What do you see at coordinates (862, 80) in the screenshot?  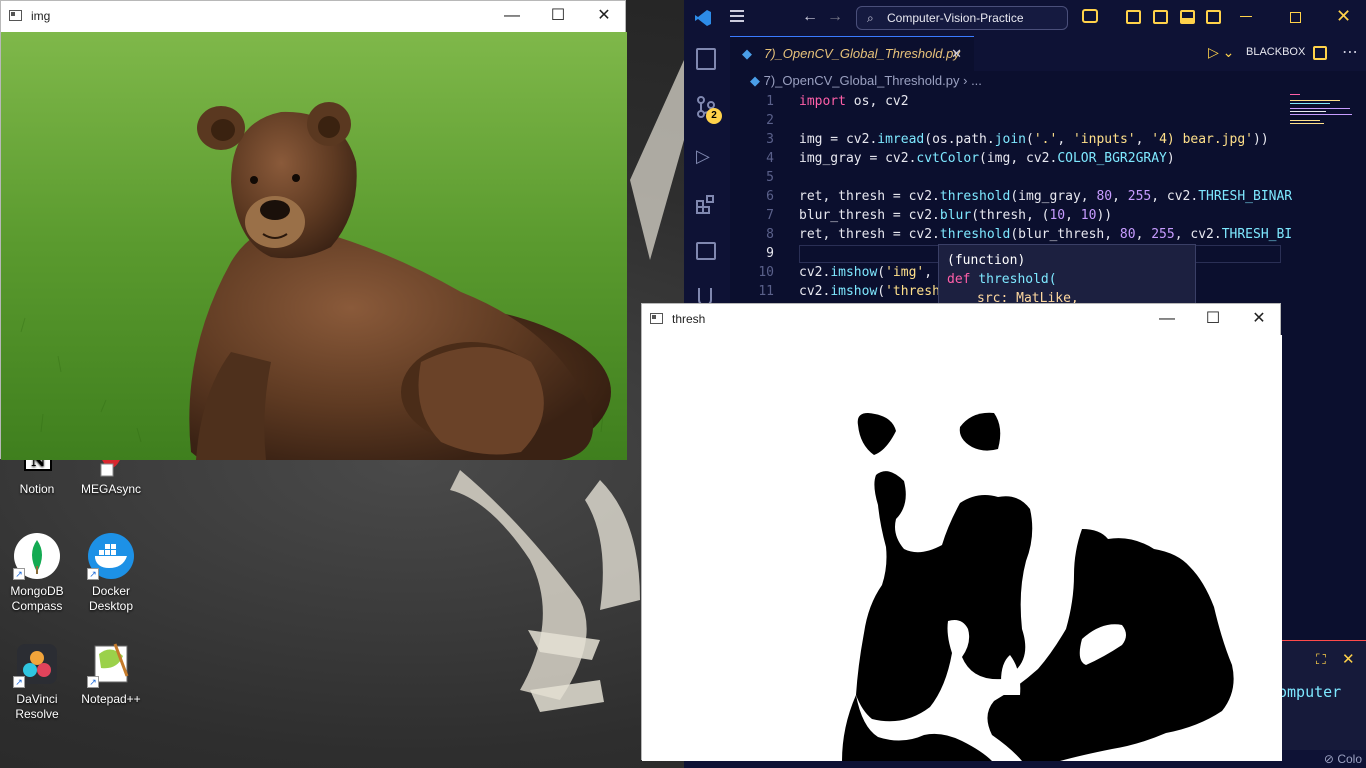 I see `breadcrumb-file: 7)_OpenCV_Global_Threshold.py` at bounding box center [862, 80].